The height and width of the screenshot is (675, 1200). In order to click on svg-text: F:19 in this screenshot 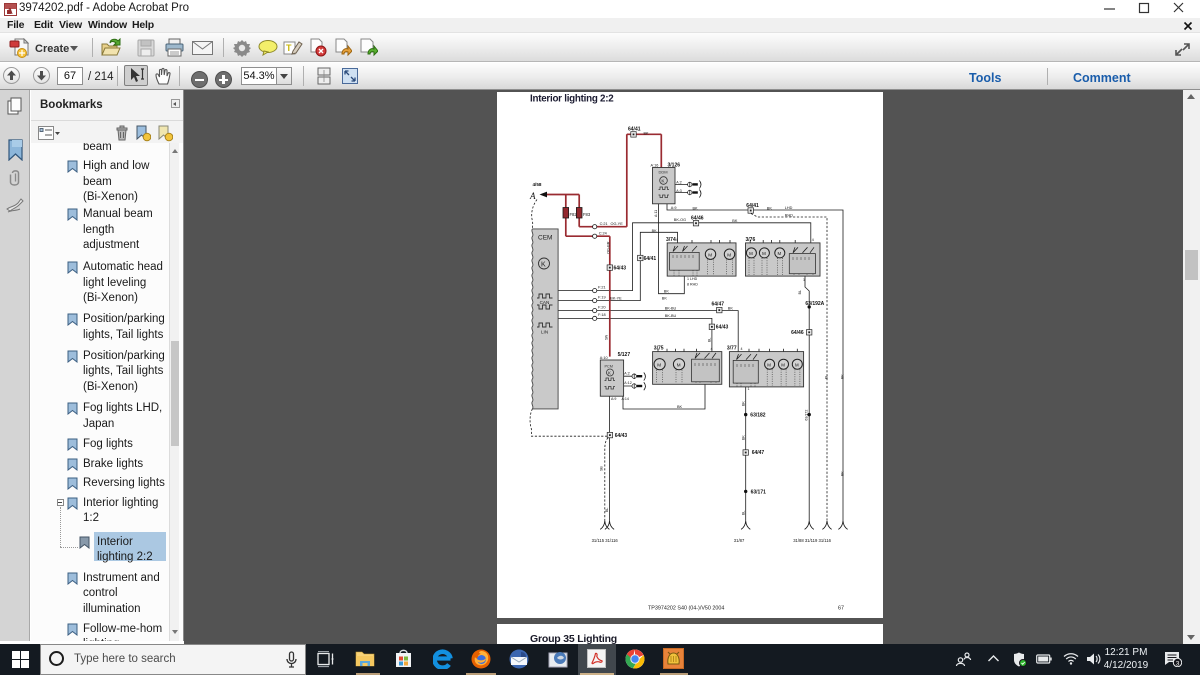, I will do `click(602, 297)`.